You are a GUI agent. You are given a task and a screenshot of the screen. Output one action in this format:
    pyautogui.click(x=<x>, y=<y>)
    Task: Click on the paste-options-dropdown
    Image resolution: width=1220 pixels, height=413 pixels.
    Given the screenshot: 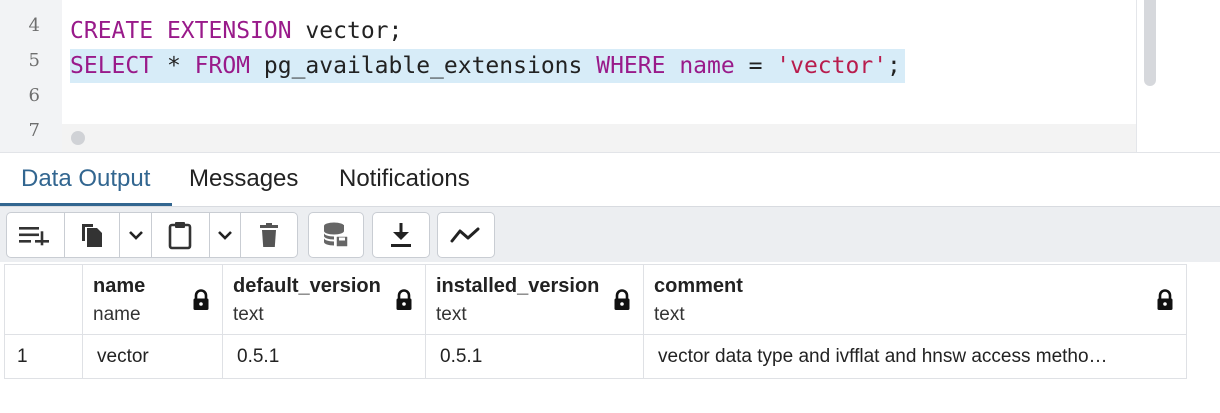 What is the action you would take?
    pyautogui.click(x=226, y=235)
    